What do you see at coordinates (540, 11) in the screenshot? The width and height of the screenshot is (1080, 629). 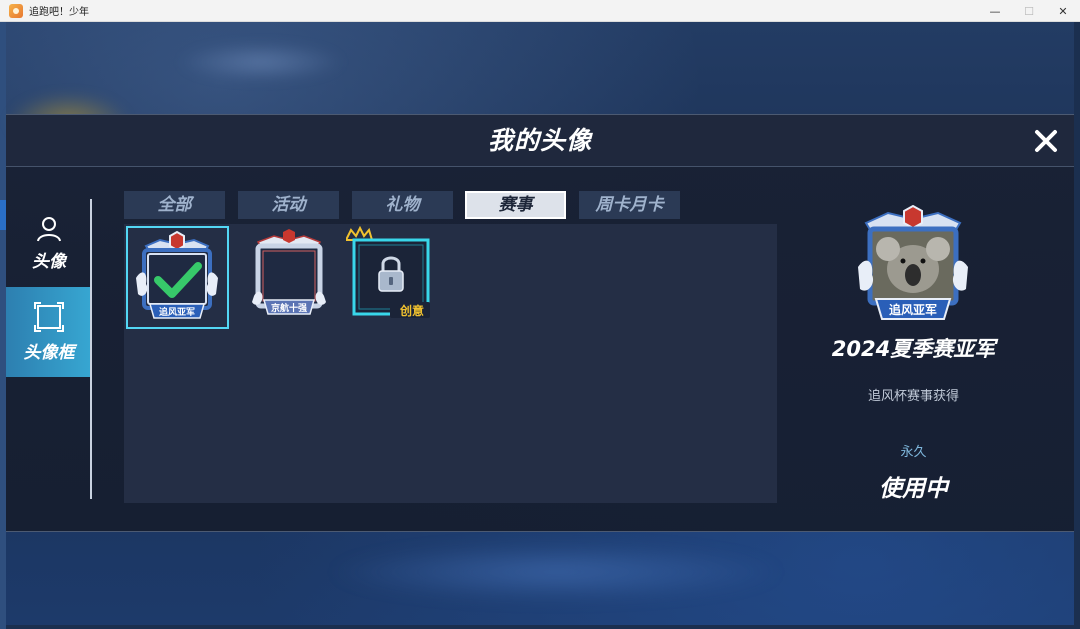 I see `window-titlebar: 追跑吧！少年 — ☐ ✕` at bounding box center [540, 11].